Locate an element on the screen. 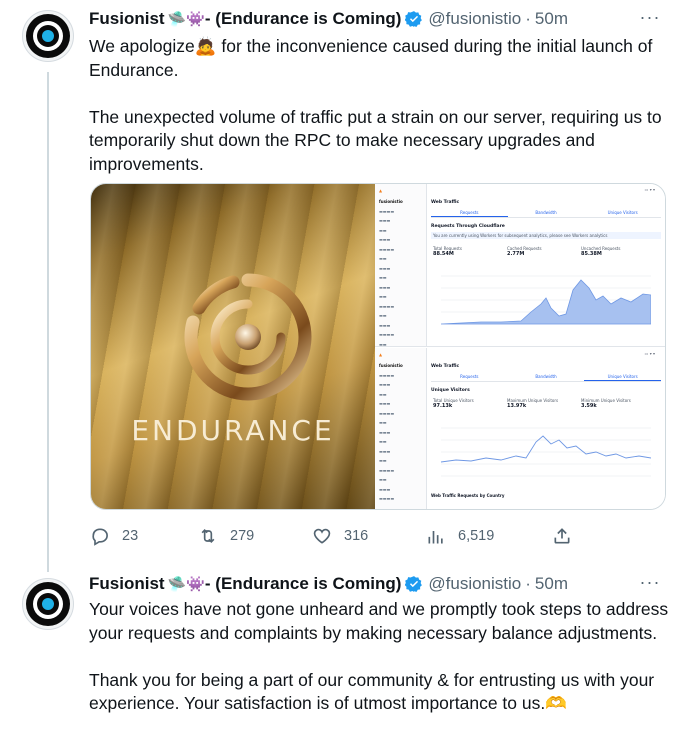  reply-icon is located at coordinates (100, 537).